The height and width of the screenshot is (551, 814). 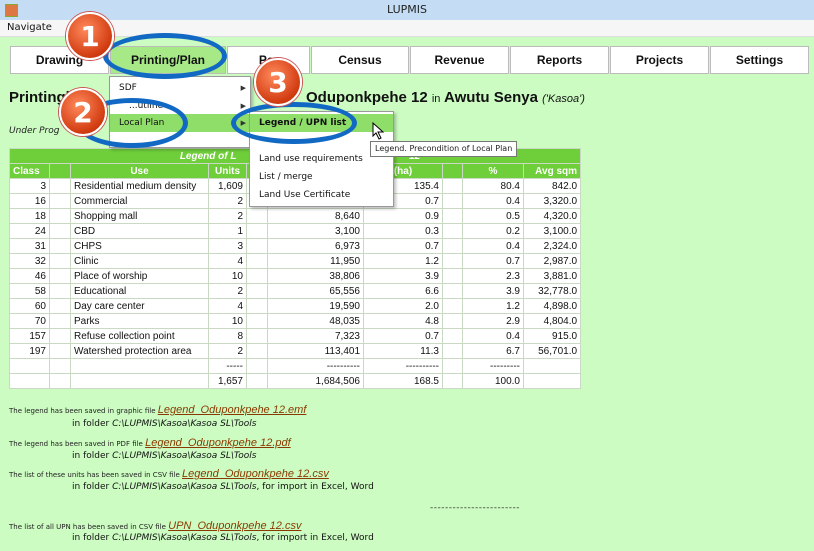 I want to click on cell-class: 70, so click(x=29, y=321).